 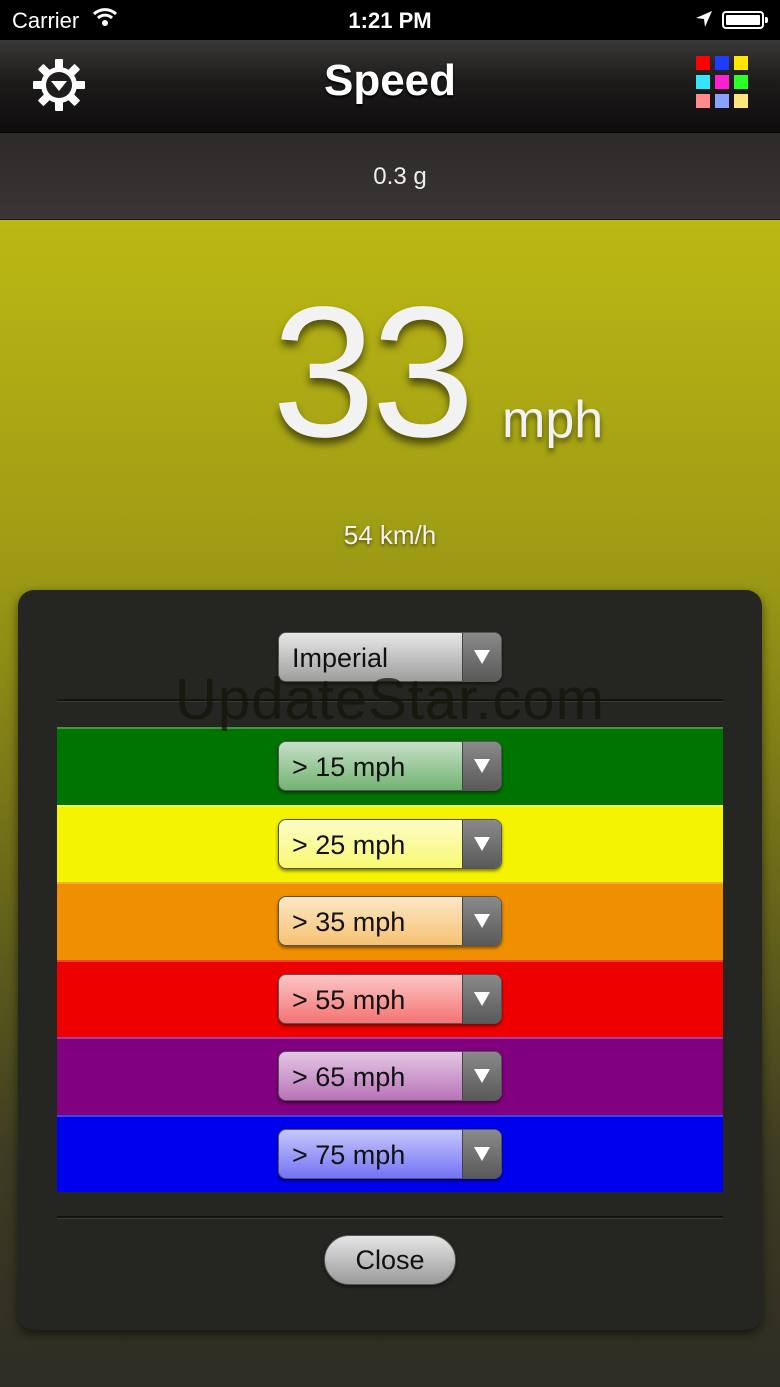 What do you see at coordinates (704, 19) in the screenshot?
I see `location-arrow-icon` at bounding box center [704, 19].